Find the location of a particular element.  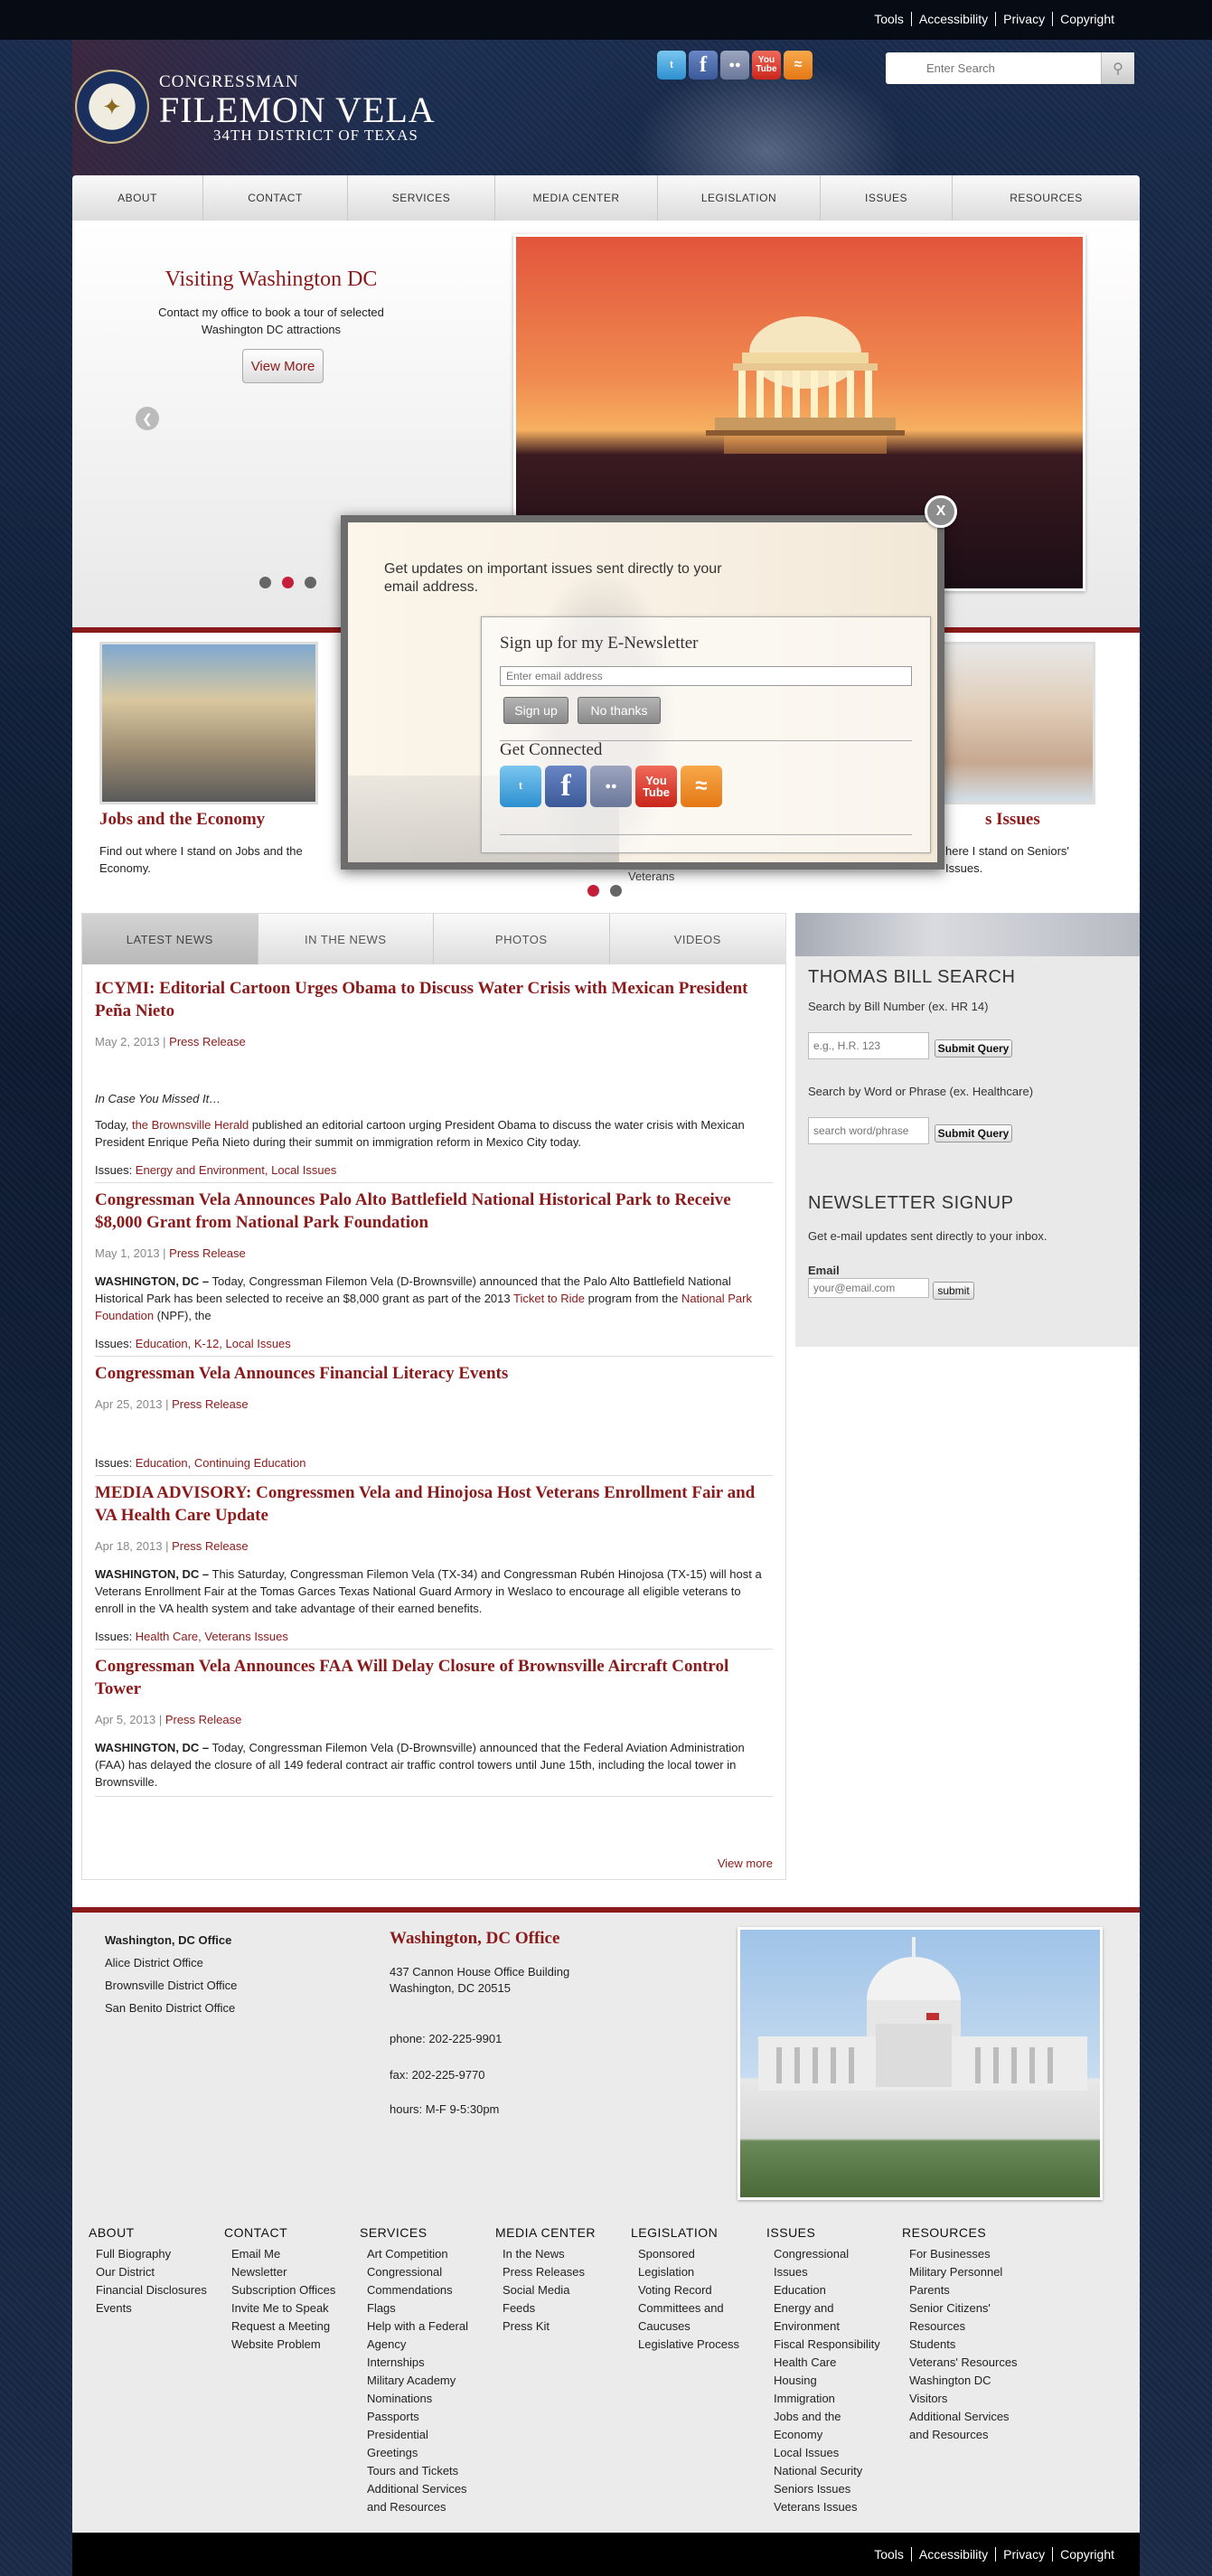

view-more-link: View more is located at coordinates (746, 1864).